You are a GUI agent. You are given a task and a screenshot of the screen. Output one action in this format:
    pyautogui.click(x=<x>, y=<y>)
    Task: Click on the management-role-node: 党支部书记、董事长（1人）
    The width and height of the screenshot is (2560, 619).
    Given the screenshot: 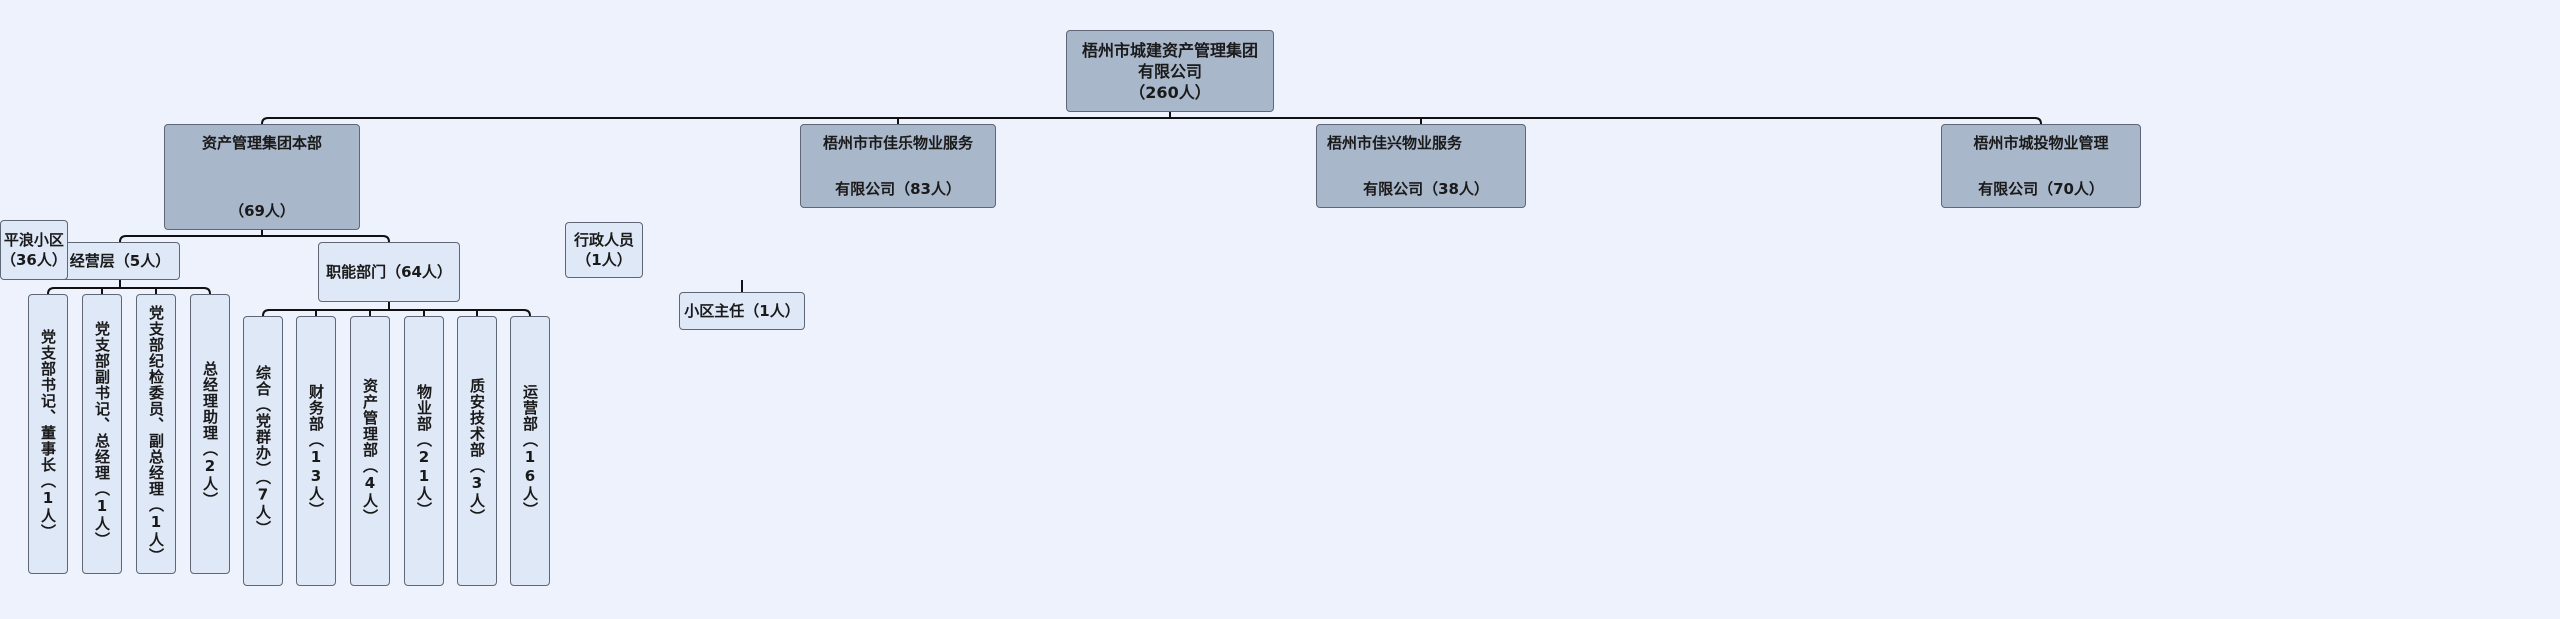 What is the action you would take?
    pyautogui.click(x=48, y=434)
    